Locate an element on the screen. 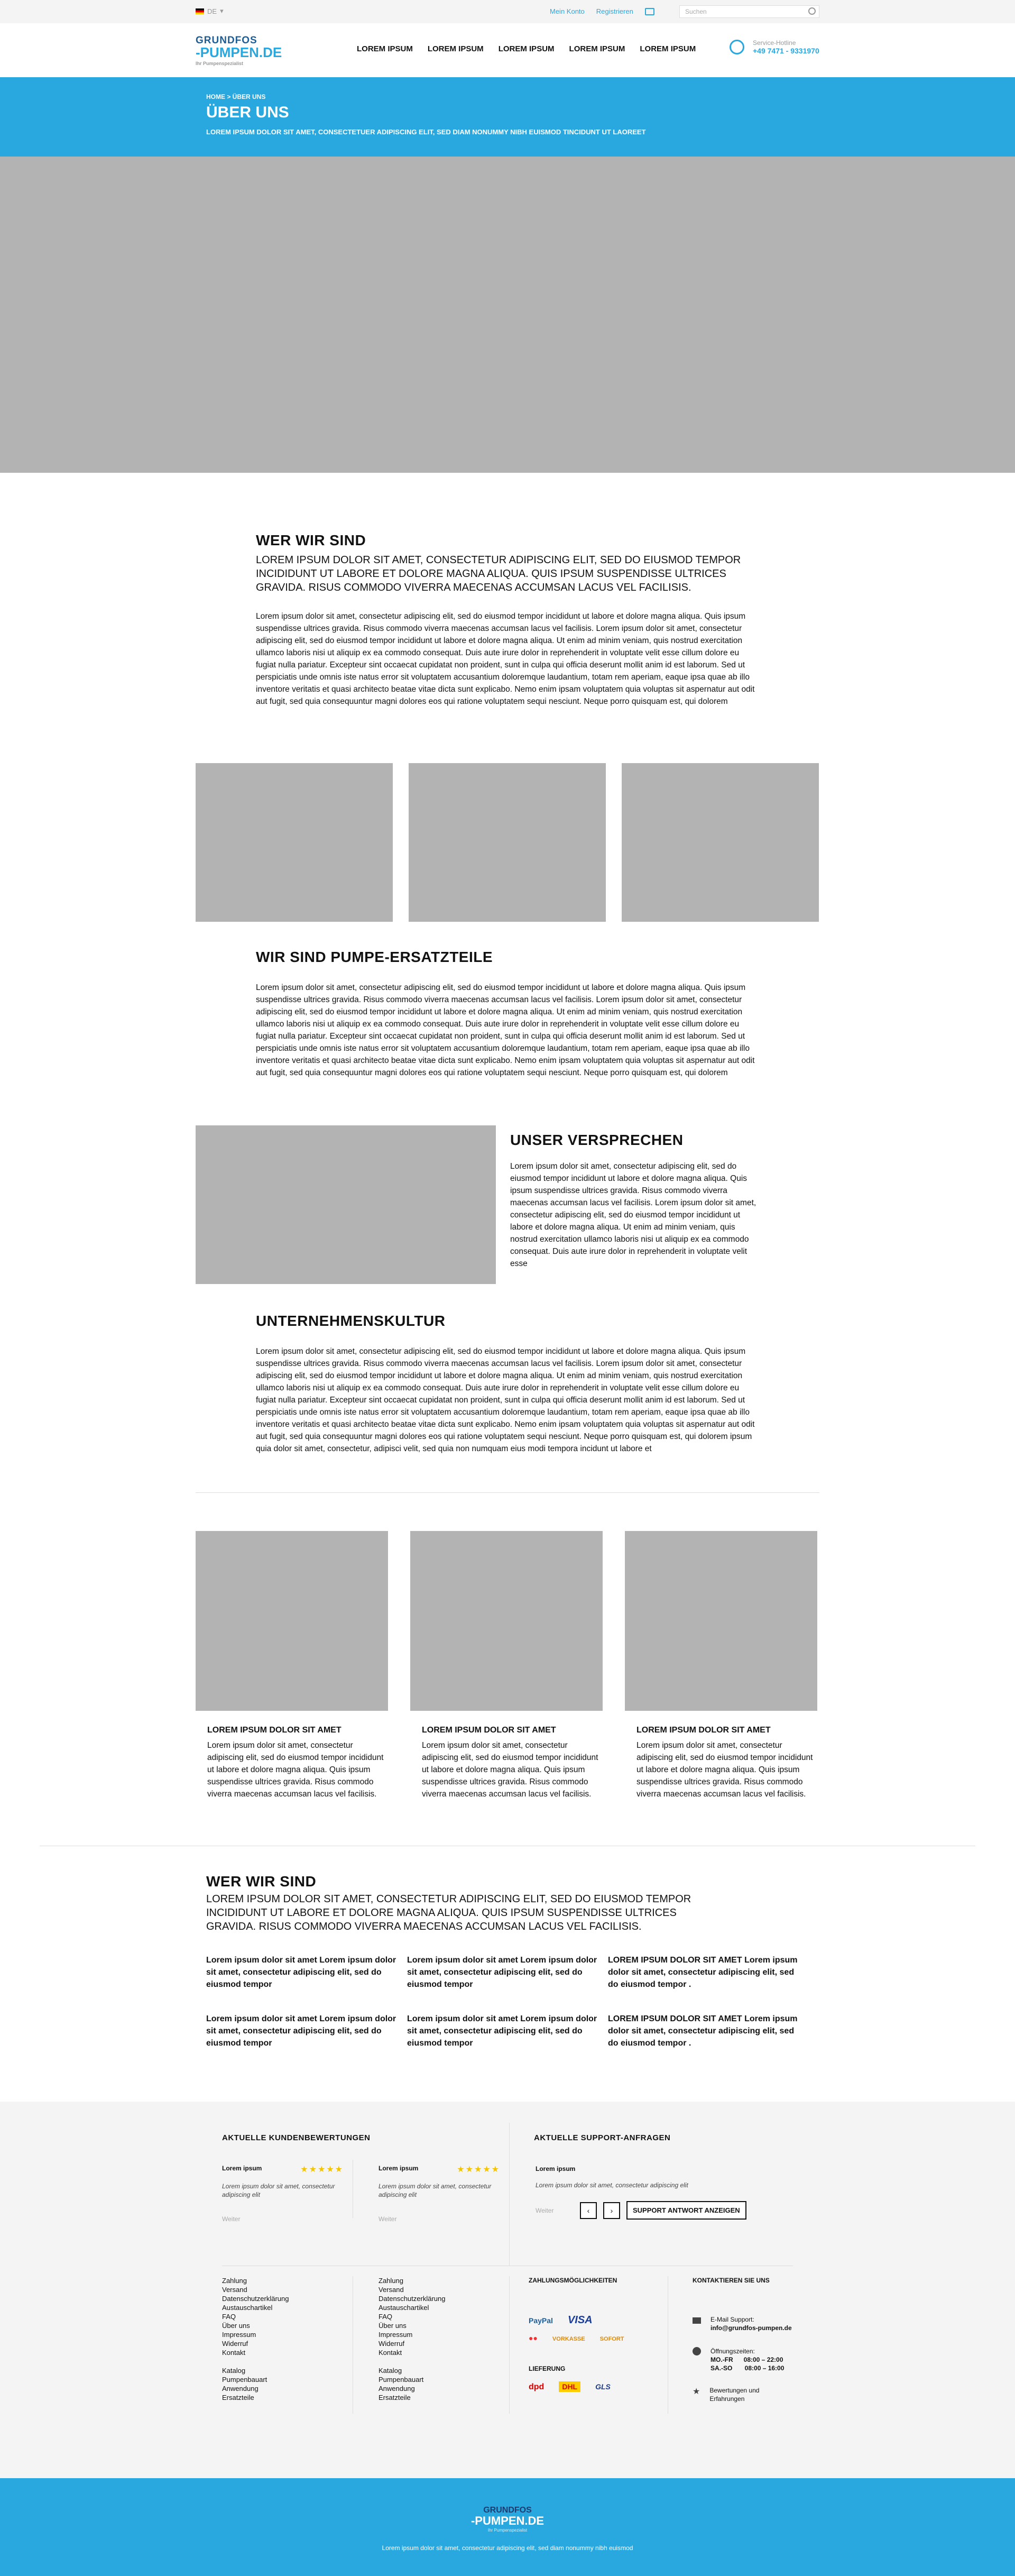 The image size is (1015, 2576). support-more-link: Weiter is located at coordinates (555, 2211).